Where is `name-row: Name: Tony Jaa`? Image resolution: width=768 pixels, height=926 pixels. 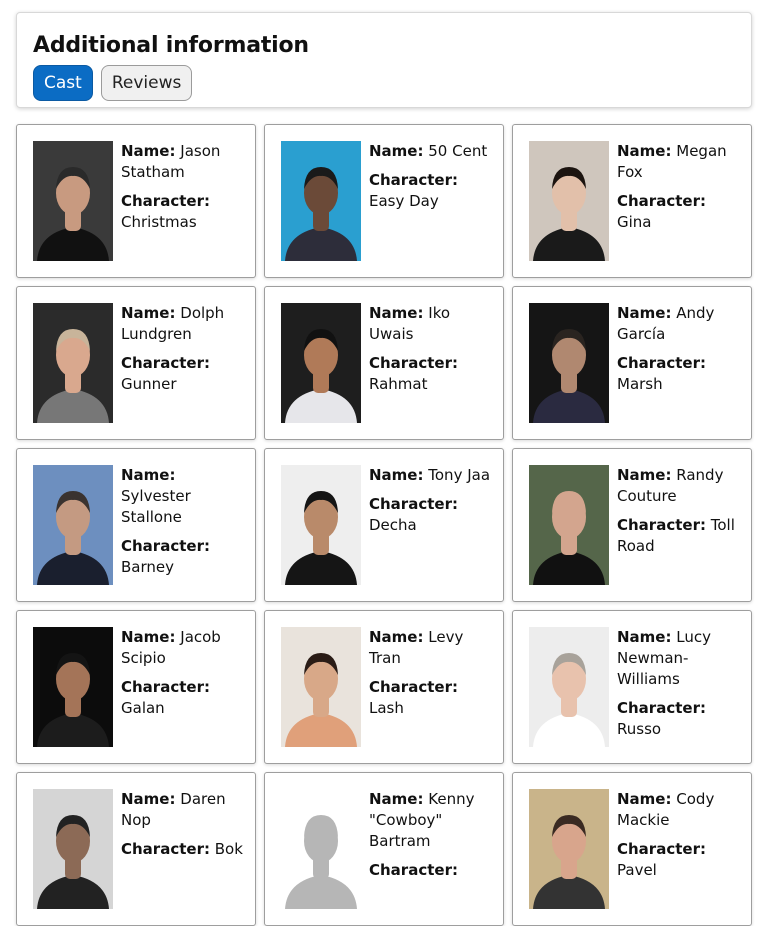
name-row: Name: Tony Jaa is located at coordinates (432, 475).